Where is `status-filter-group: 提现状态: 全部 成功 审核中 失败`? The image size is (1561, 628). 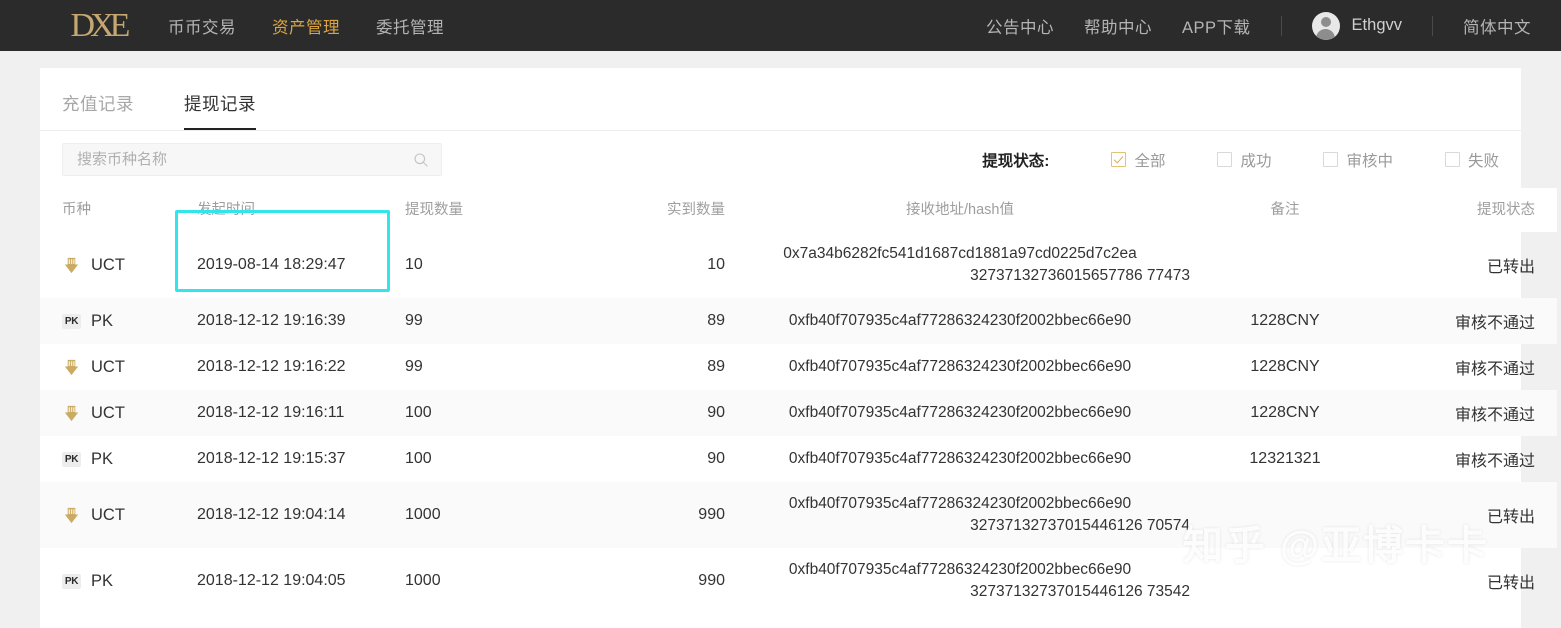 status-filter-group: 提现状态: 全部 成功 审核中 失败 is located at coordinates (1240, 159).